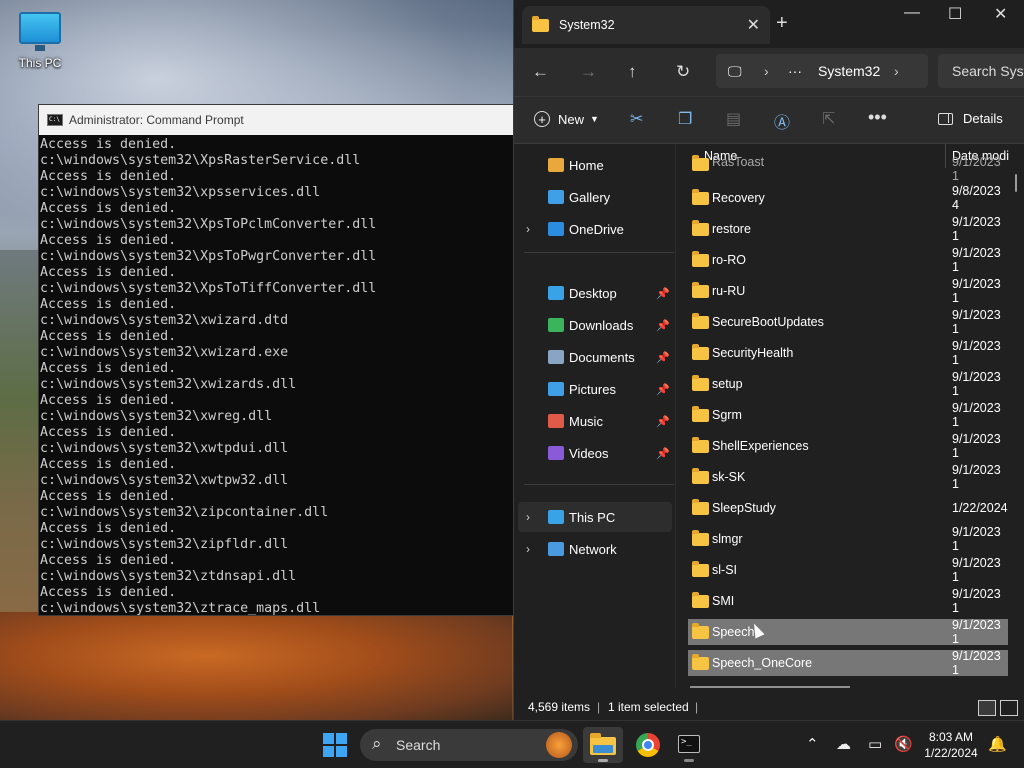  What do you see at coordinates (595, 197) in the screenshot?
I see `nav-item-gallery: Gallery` at bounding box center [595, 197].